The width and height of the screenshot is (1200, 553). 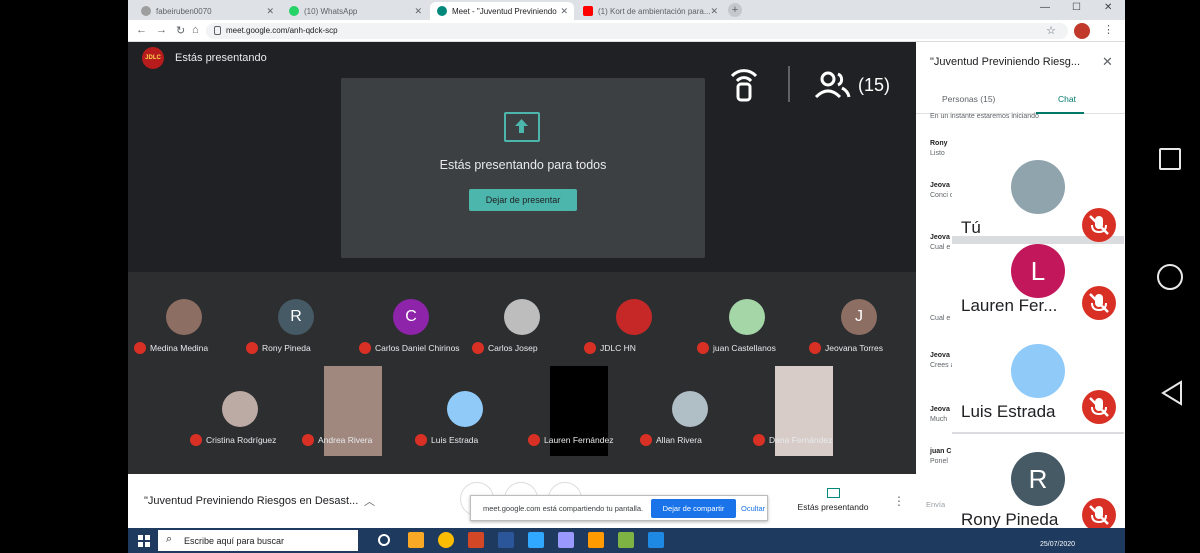 I want to click on minimize-icon: —, so click(x=1045, y=7).